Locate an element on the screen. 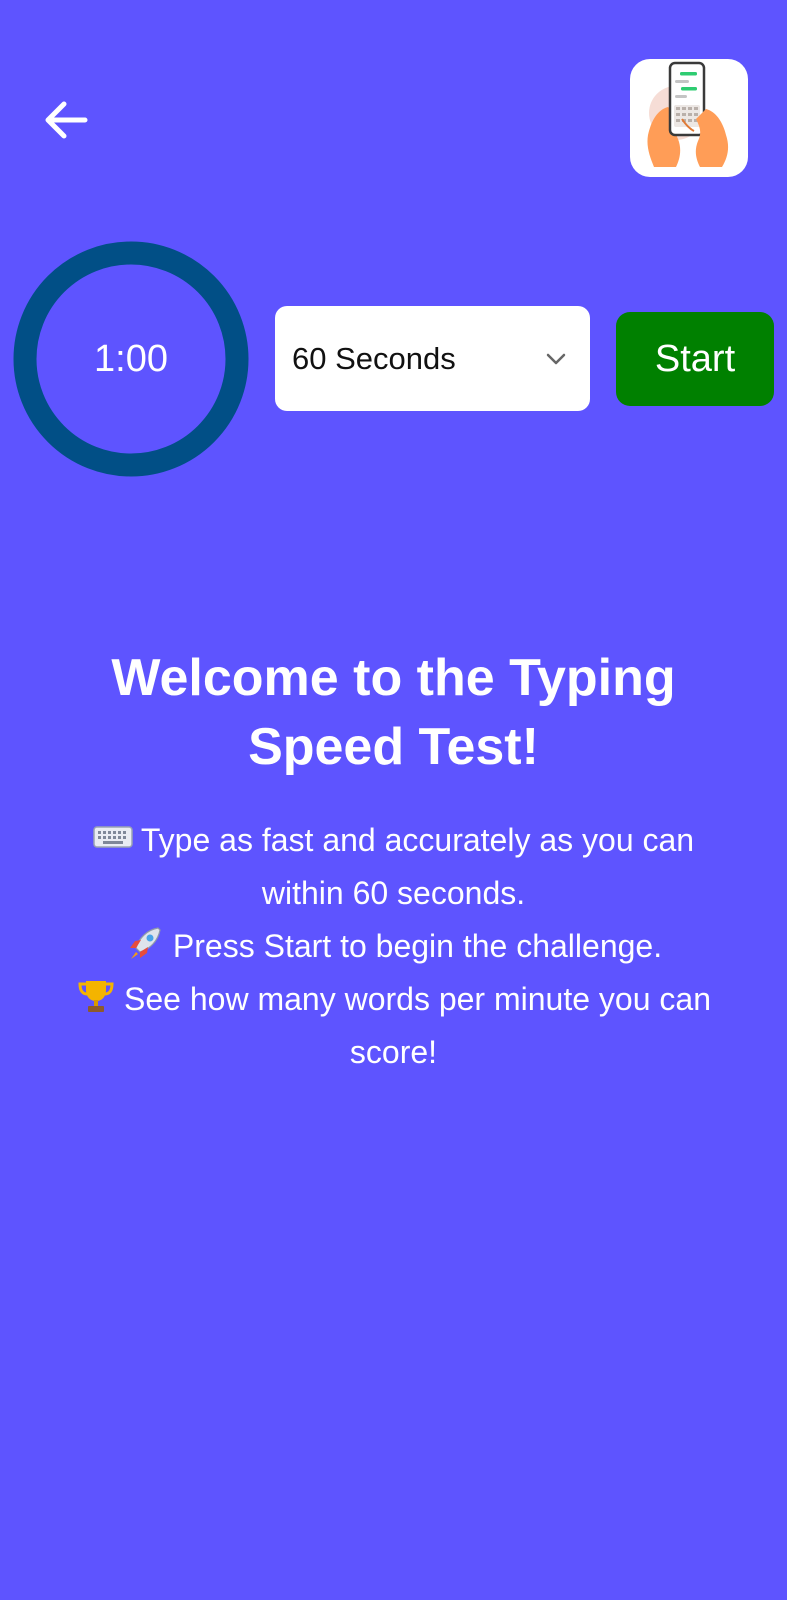  app-icon is located at coordinates (689, 118).